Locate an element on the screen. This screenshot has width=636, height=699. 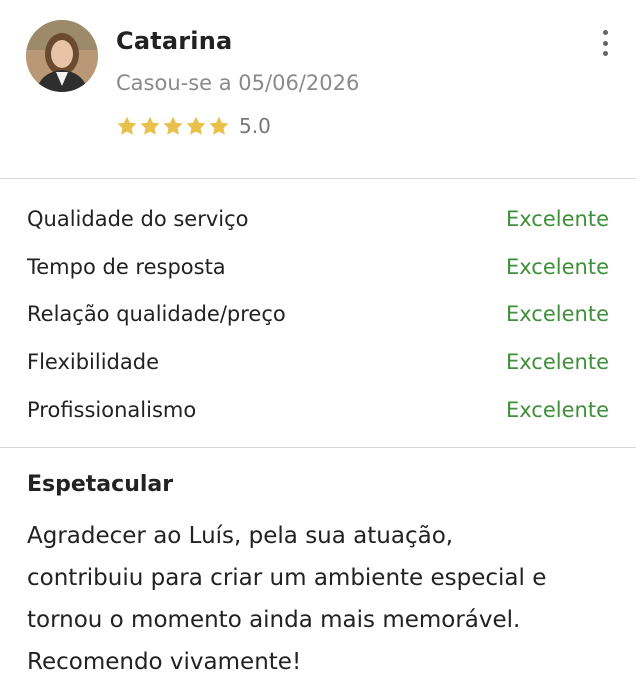
wedding-date: Casou-se a 05/06/2026 is located at coordinates (238, 83).